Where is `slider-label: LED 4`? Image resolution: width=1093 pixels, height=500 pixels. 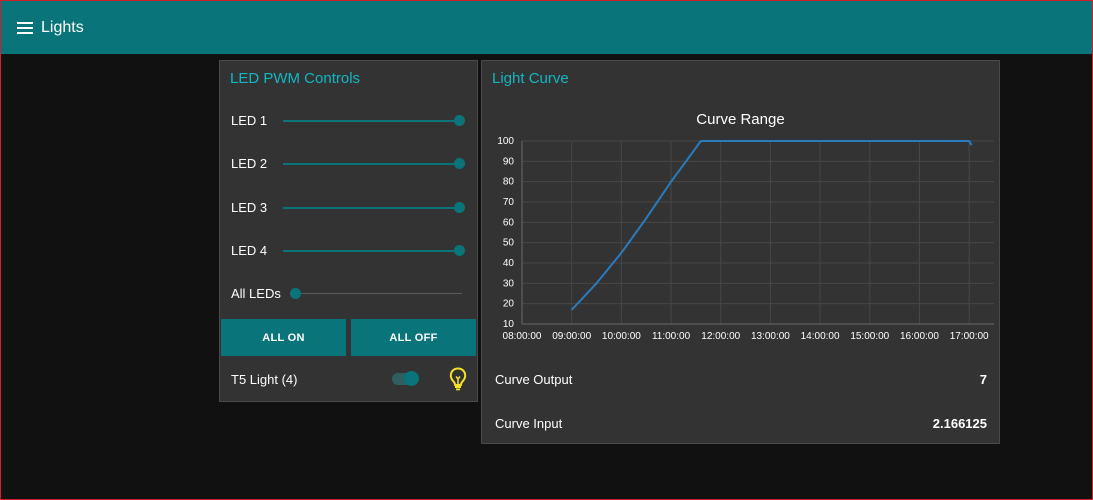 slider-label: LED 4 is located at coordinates (249, 250).